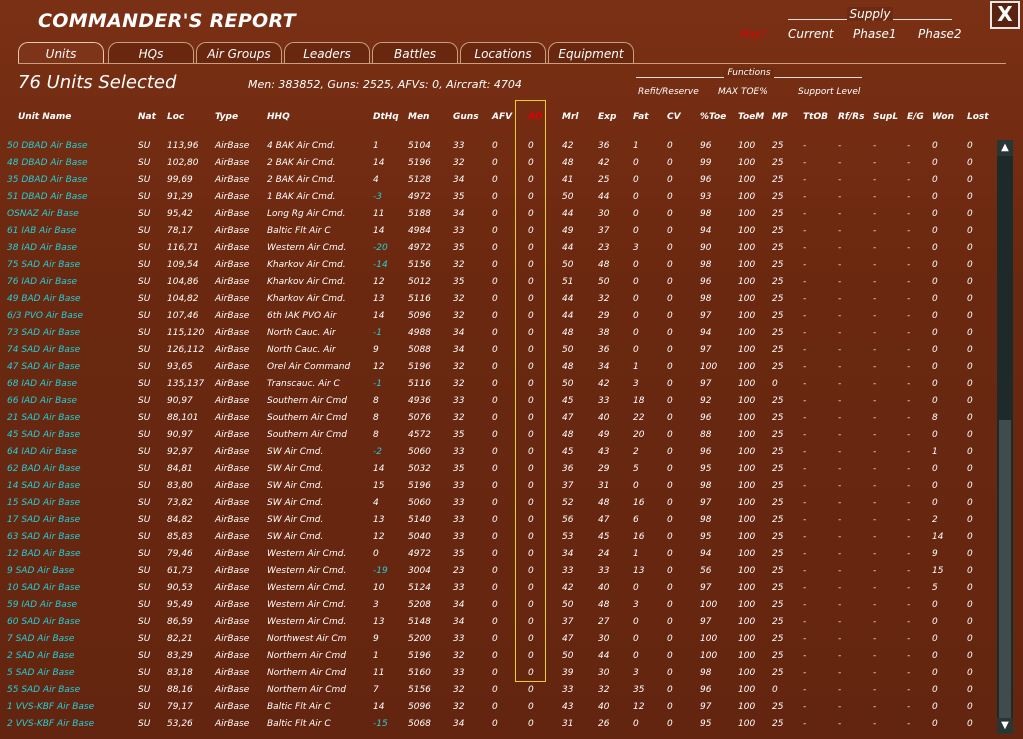 The height and width of the screenshot is (739, 1023). I want to click on unit-name-link: 63 SAD Air Base, so click(43, 537).